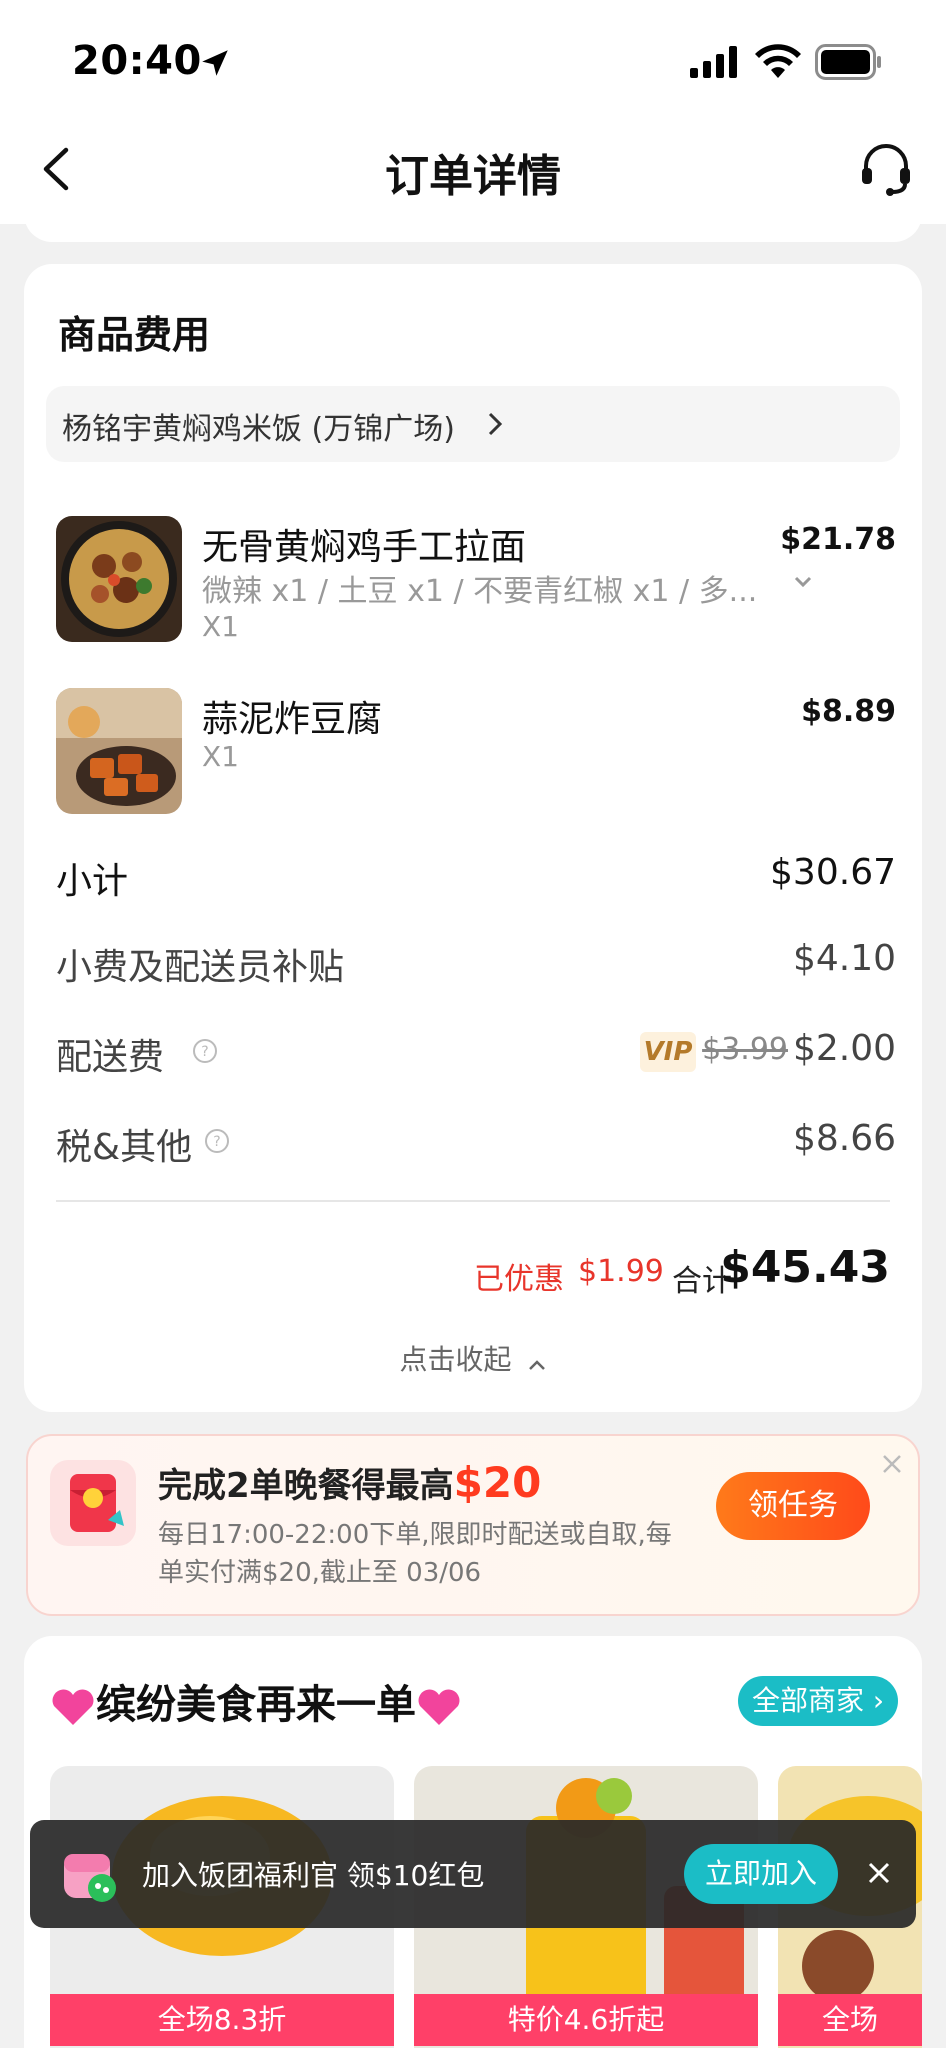 The height and width of the screenshot is (2048, 946). What do you see at coordinates (844, 1138) in the screenshot?
I see `tax-value: $8.66` at bounding box center [844, 1138].